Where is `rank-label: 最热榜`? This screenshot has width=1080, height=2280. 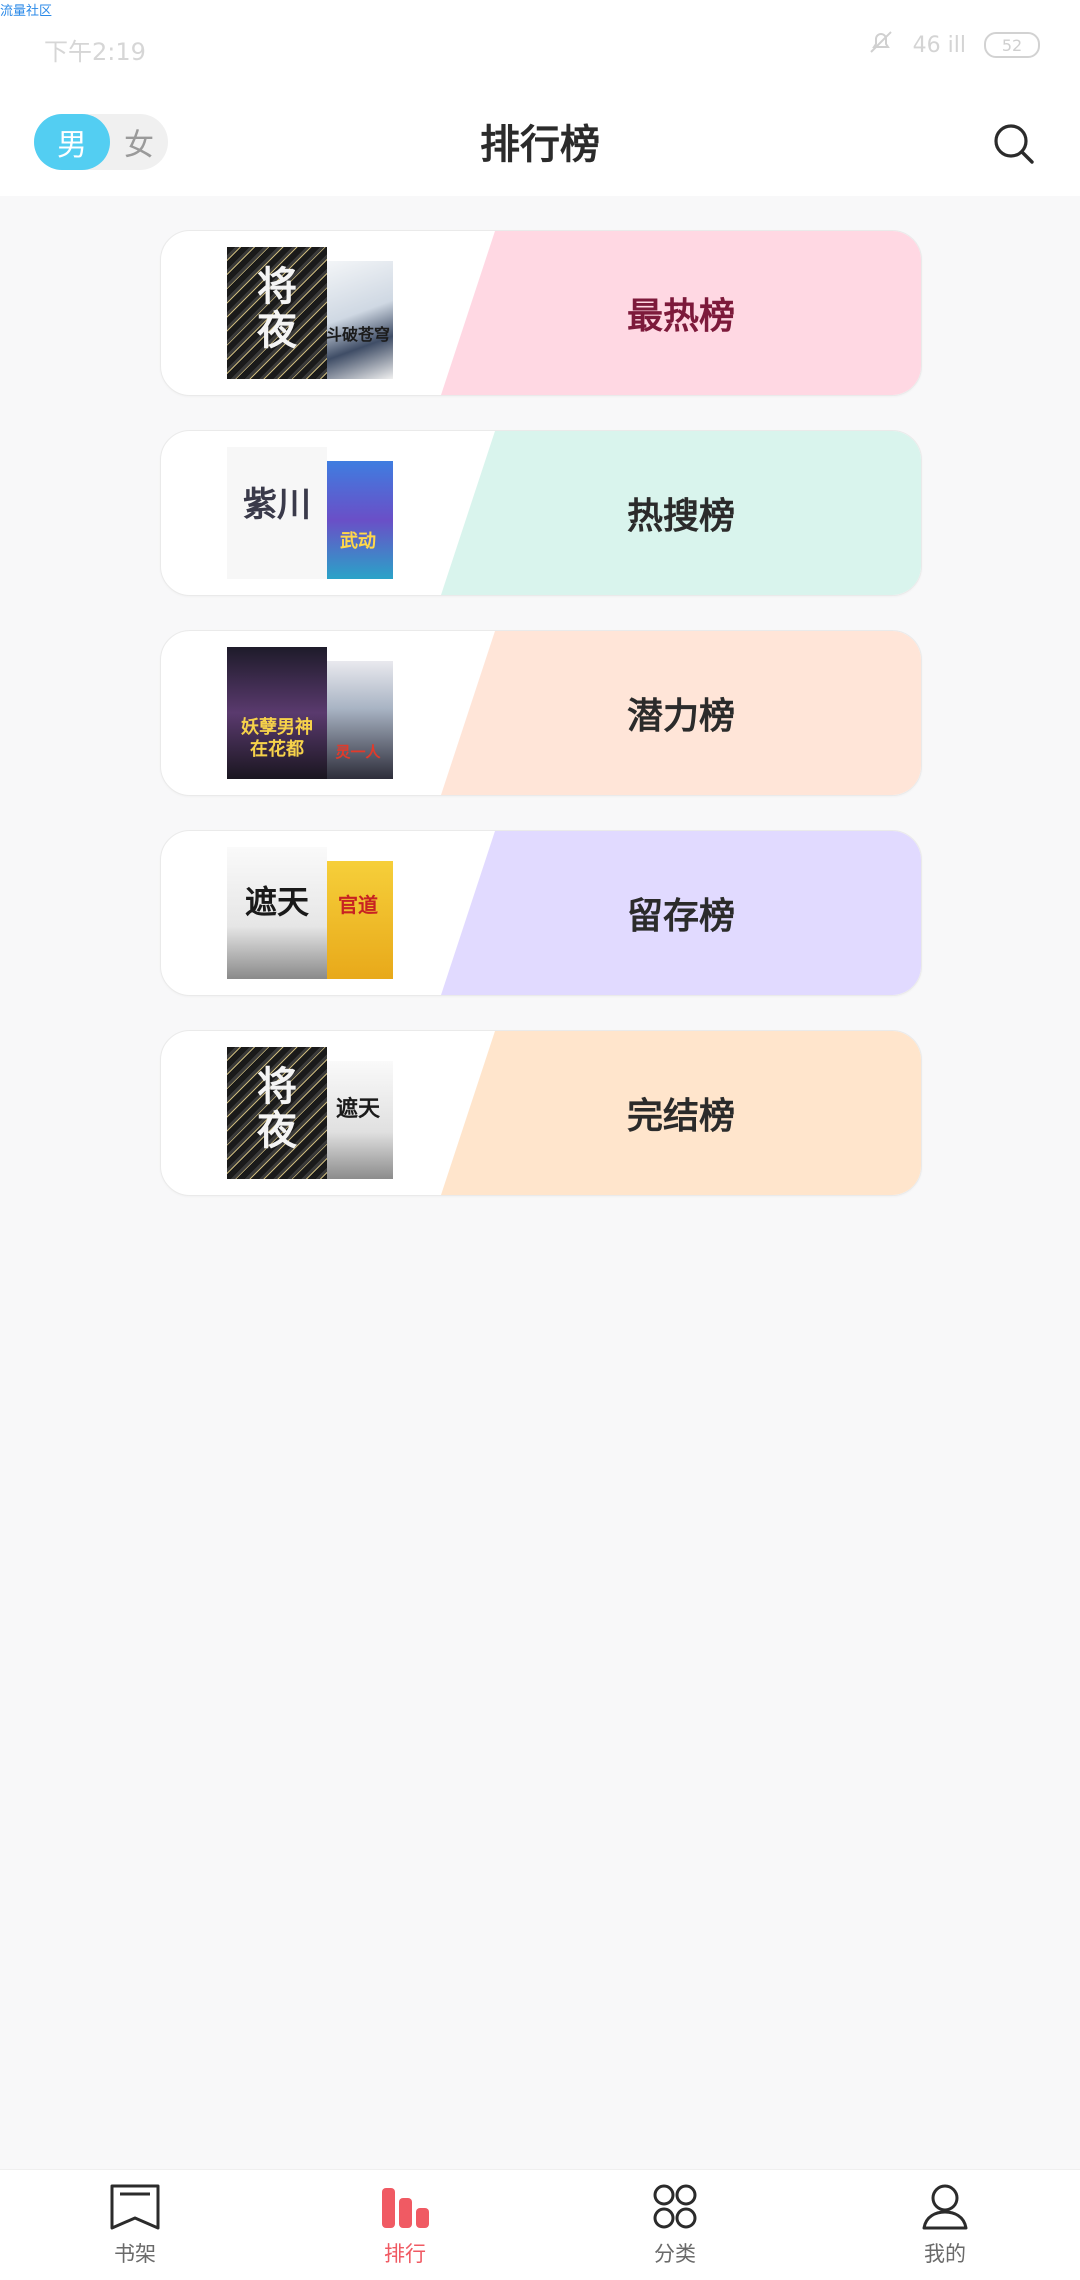
rank-label: 最热榜 is located at coordinates (680, 316).